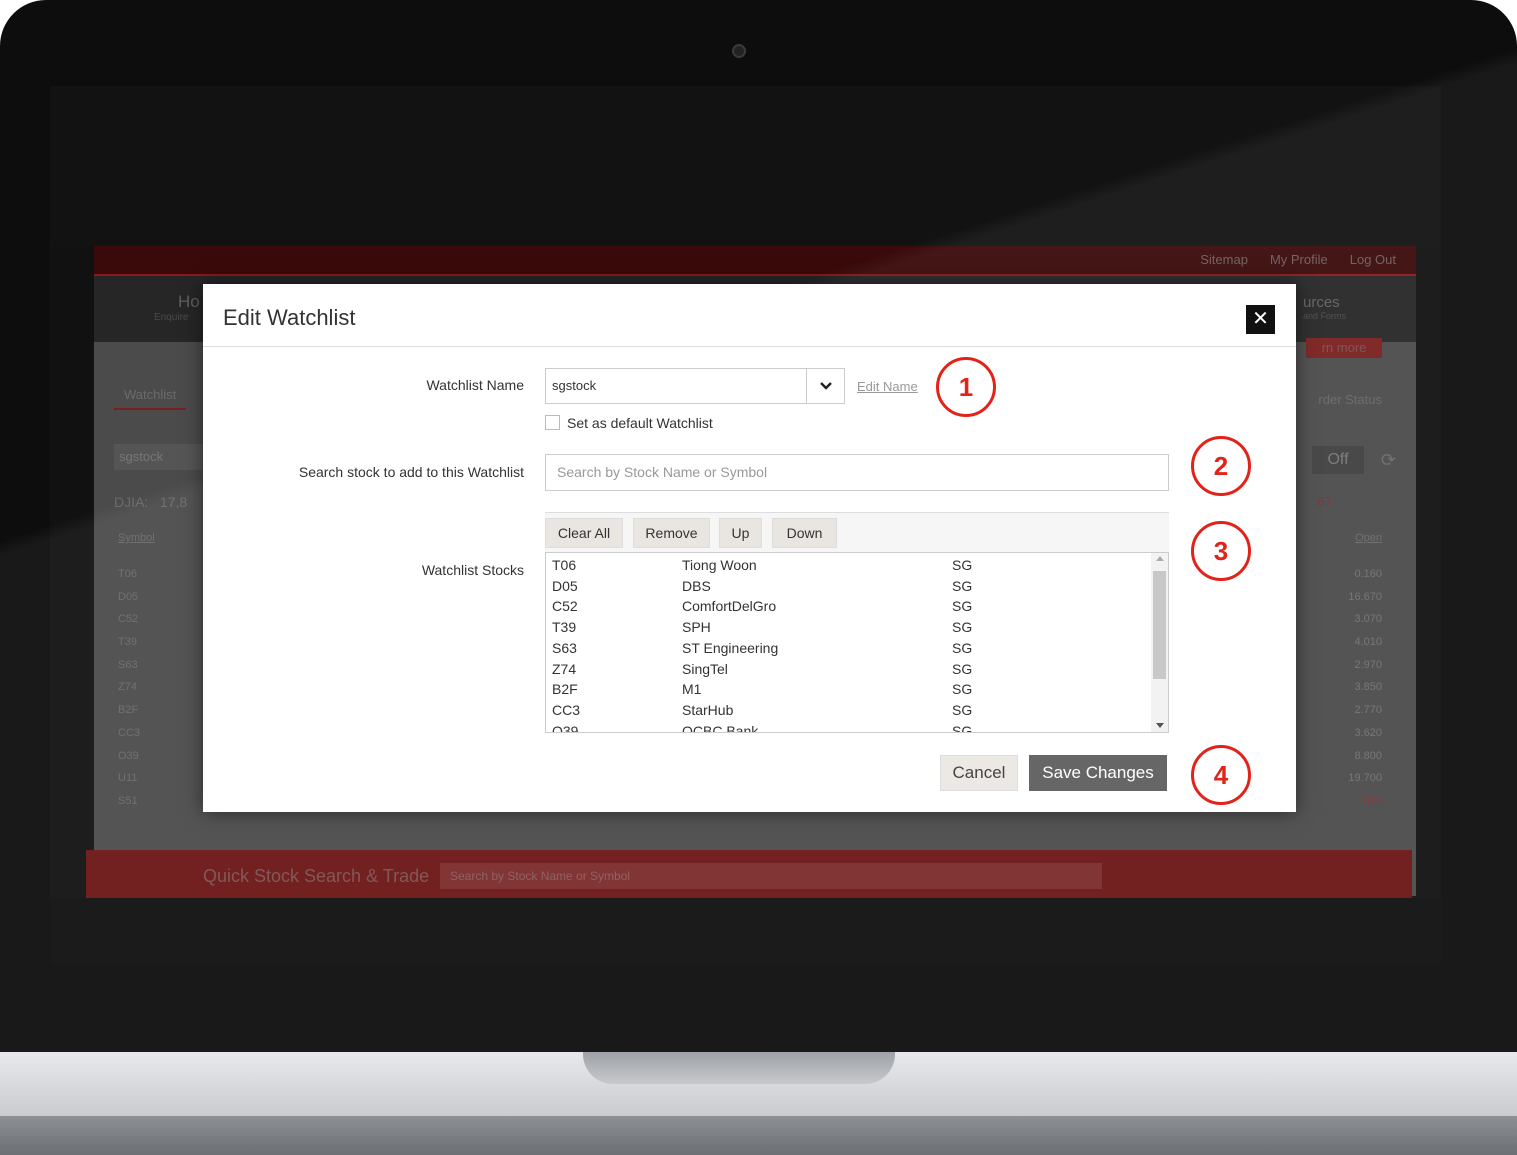 The height and width of the screenshot is (1155, 1517). I want to click on camera-icon, so click(739, 51).